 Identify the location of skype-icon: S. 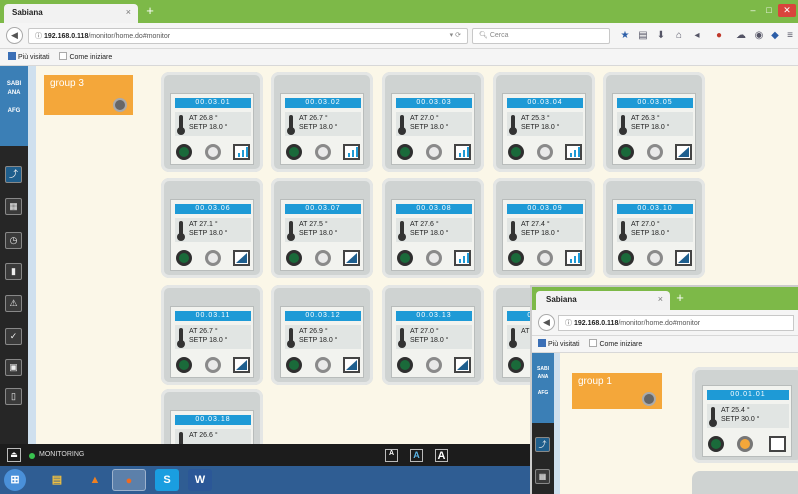
(167, 480).